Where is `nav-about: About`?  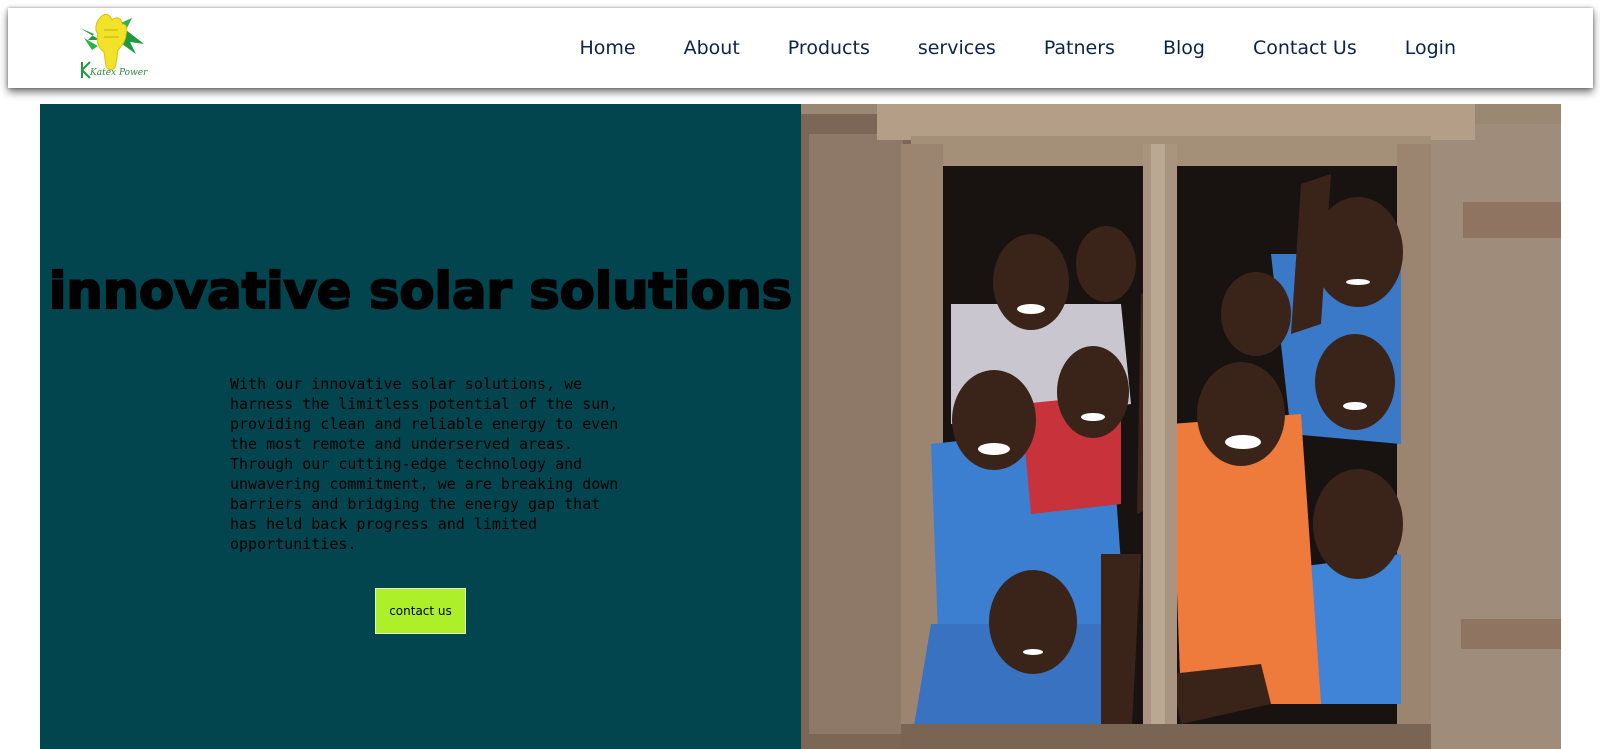
nav-about: About is located at coordinates (712, 48).